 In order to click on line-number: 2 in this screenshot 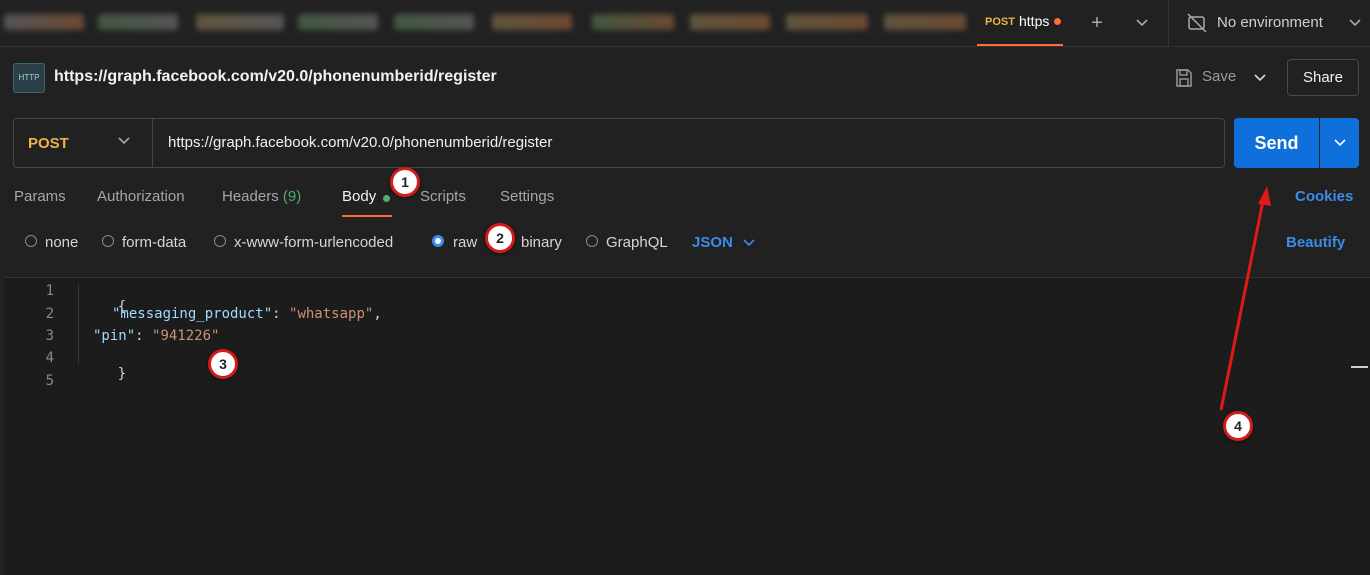, I will do `click(49, 314)`.